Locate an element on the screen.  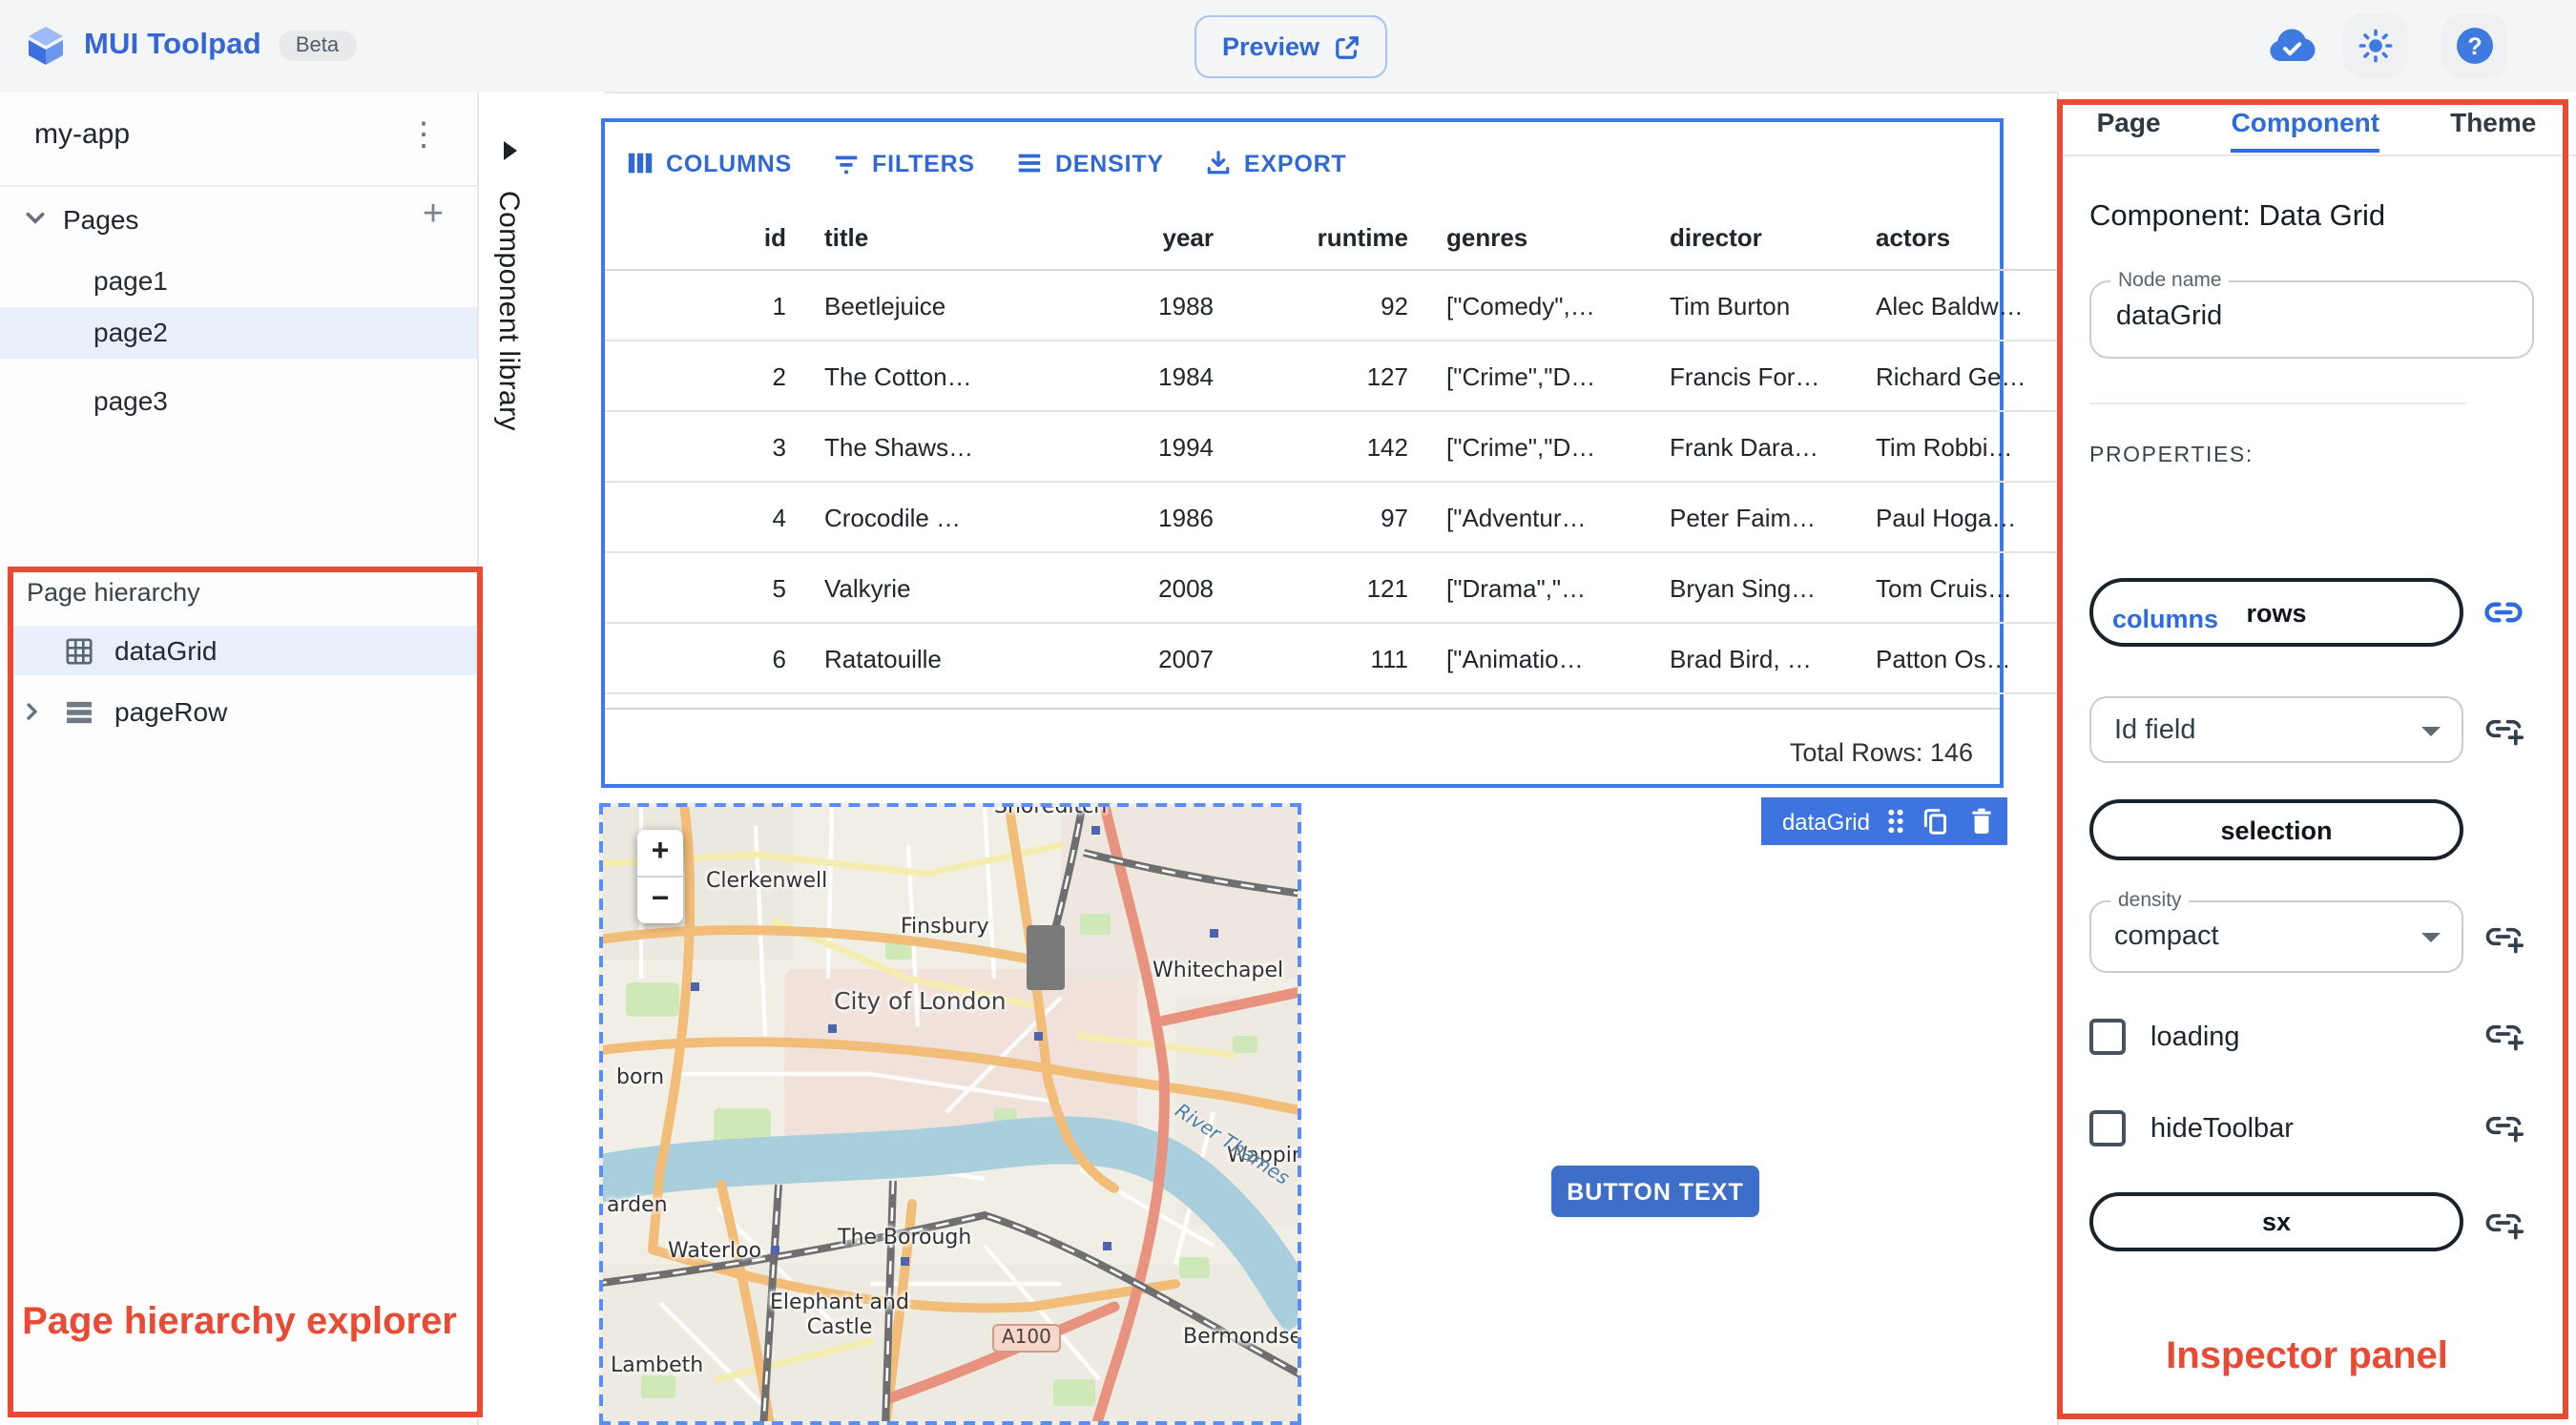
density-binding-link-icon is located at coordinates (2503, 937).